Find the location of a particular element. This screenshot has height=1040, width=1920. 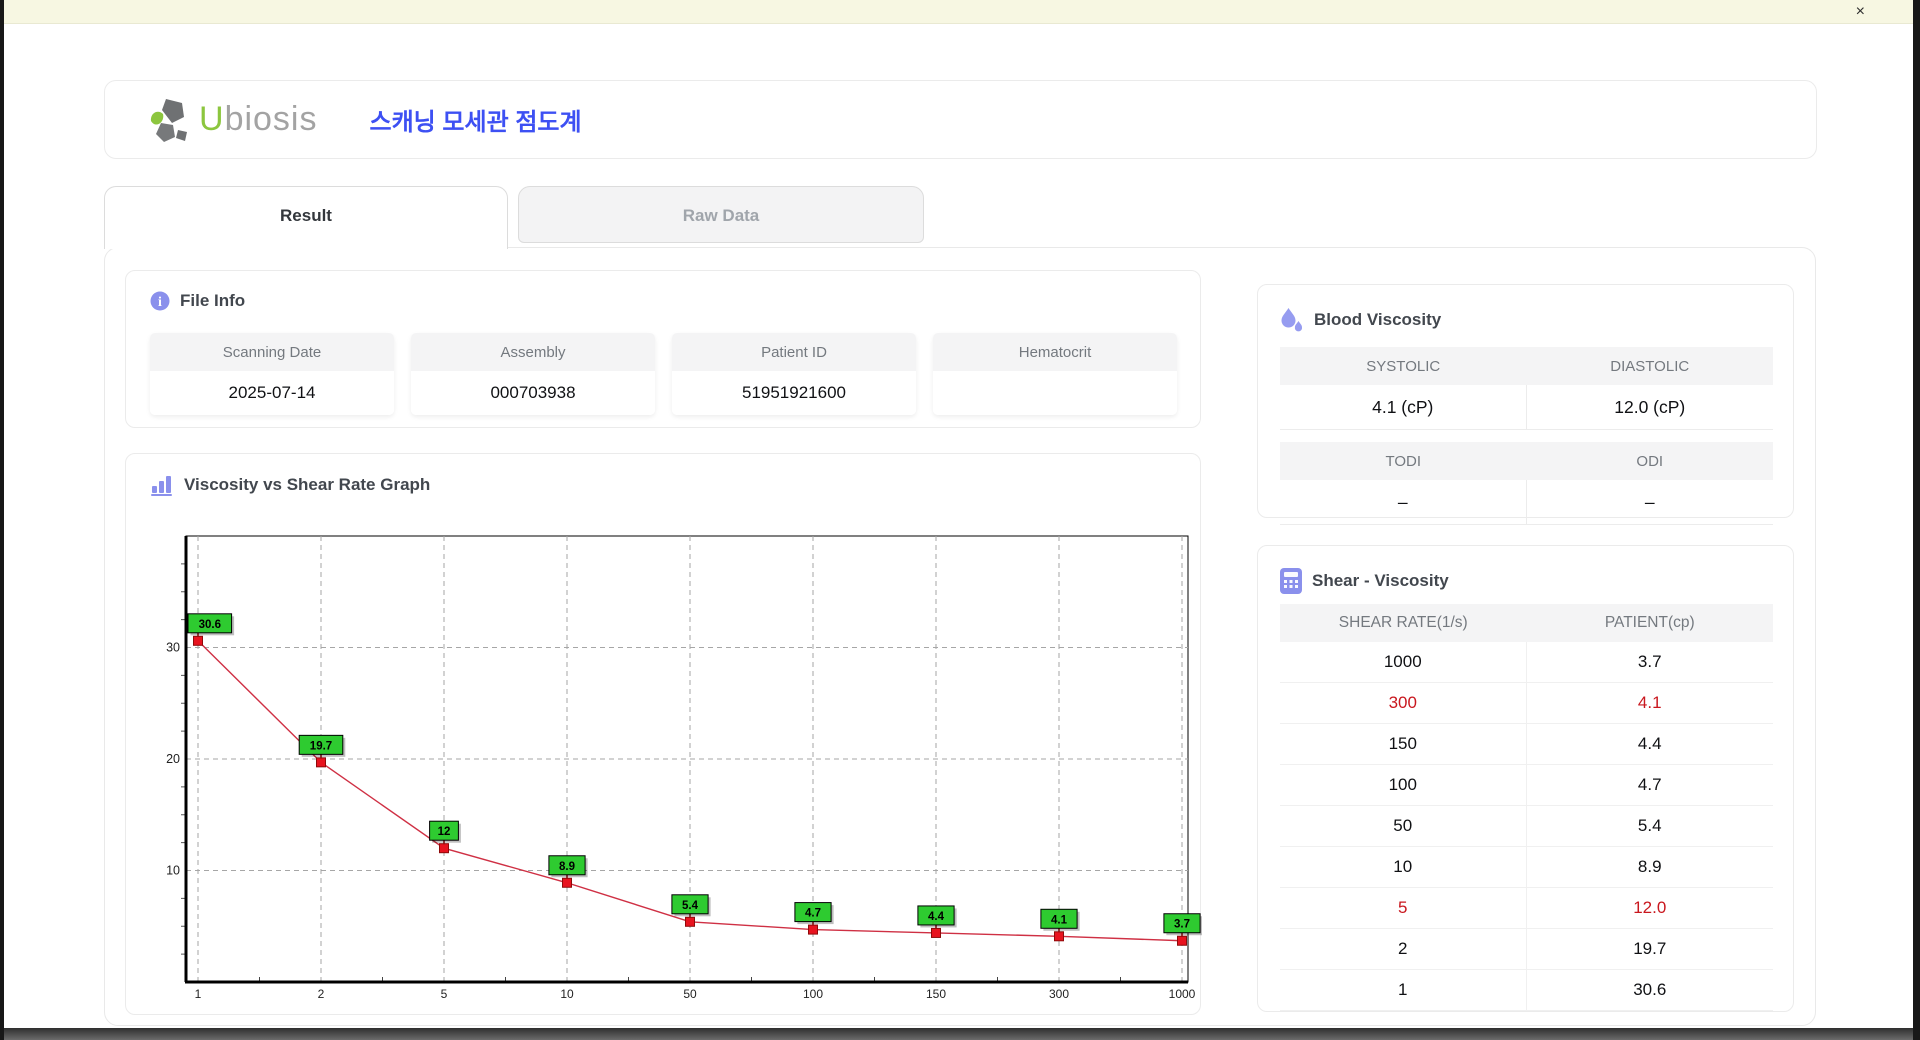

table-row: 5 12.0 is located at coordinates (1526, 908).